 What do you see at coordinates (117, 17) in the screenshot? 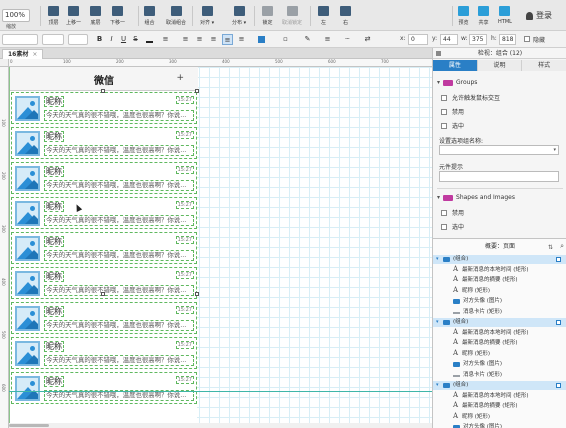
I see `send-backward-button: 下移一` at bounding box center [117, 17].